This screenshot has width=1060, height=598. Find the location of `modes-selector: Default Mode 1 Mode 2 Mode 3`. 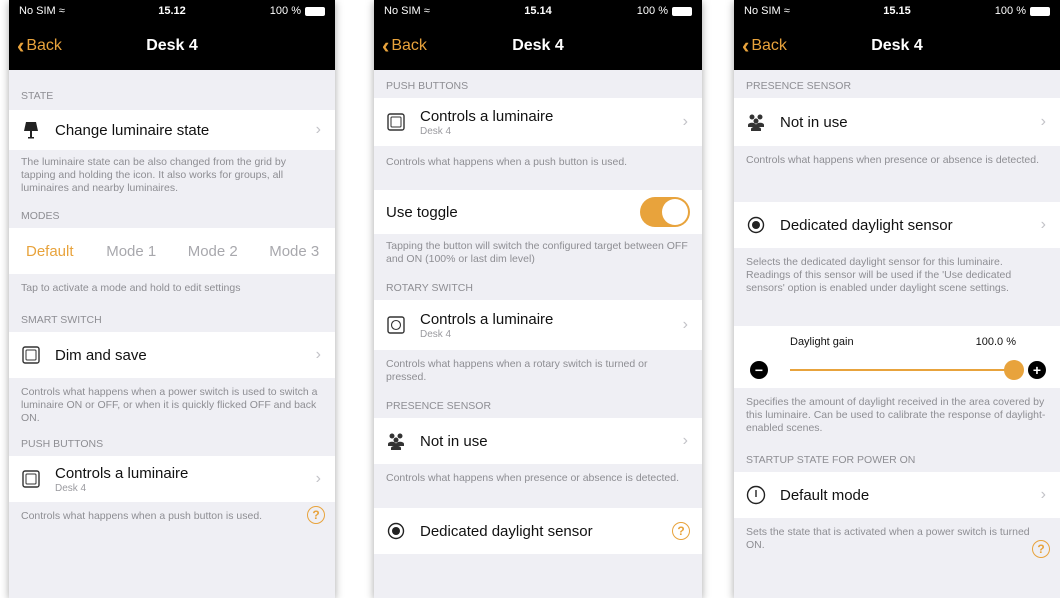

modes-selector: Default Mode 1 Mode 2 Mode 3 is located at coordinates (172, 251).